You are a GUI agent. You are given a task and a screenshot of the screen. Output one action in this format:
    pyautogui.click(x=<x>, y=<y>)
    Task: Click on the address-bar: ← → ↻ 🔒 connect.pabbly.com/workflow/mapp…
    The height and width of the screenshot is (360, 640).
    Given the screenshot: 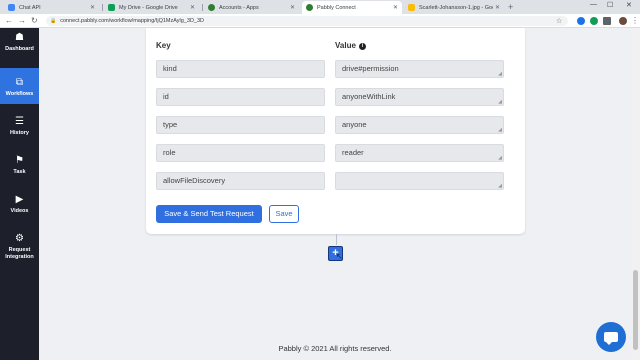 What is the action you would take?
    pyautogui.click(x=320, y=21)
    